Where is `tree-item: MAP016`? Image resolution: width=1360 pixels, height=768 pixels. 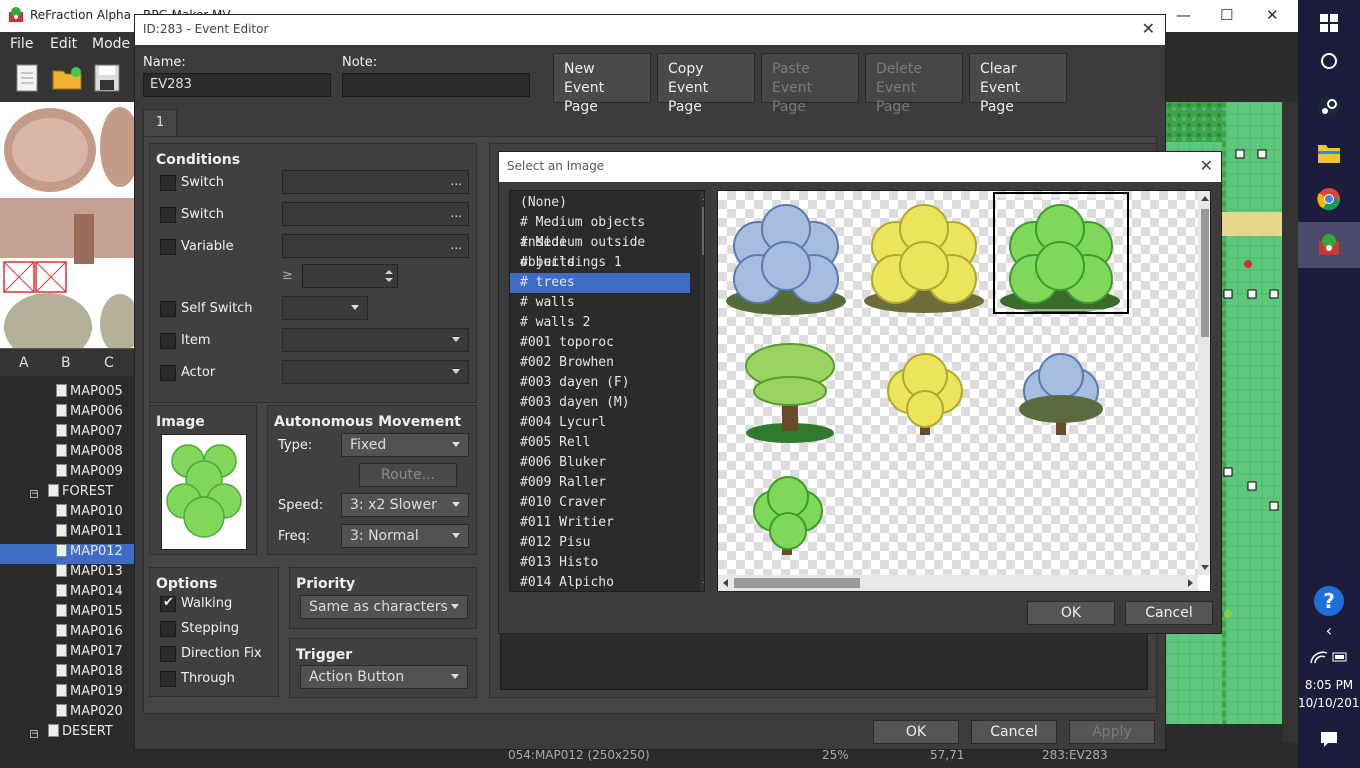
tree-item: MAP016 is located at coordinates (67, 634).